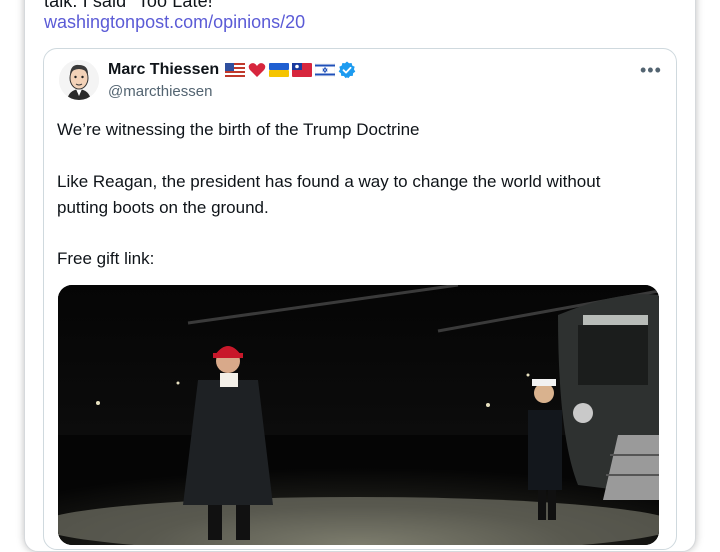 This screenshot has width=720, height=552. Describe the element at coordinates (302, 70) in the screenshot. I see `taiwan-flag-icon` at that location.